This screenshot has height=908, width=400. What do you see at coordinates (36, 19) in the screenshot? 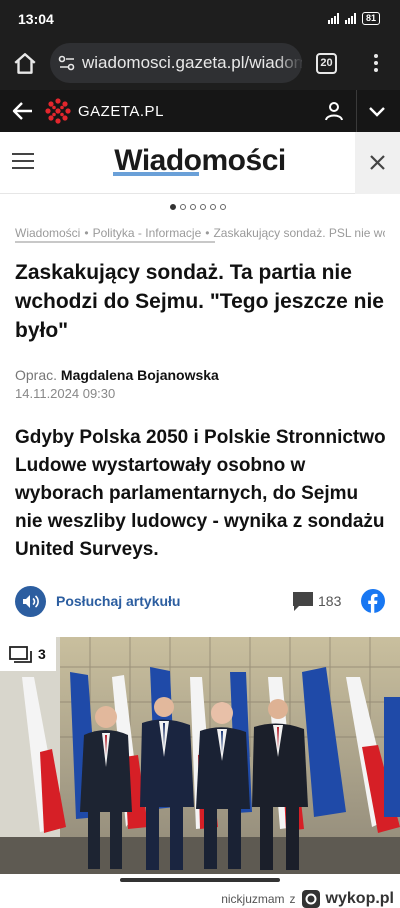
I see `status-time: 13:04` at bounding box center [36, 19].